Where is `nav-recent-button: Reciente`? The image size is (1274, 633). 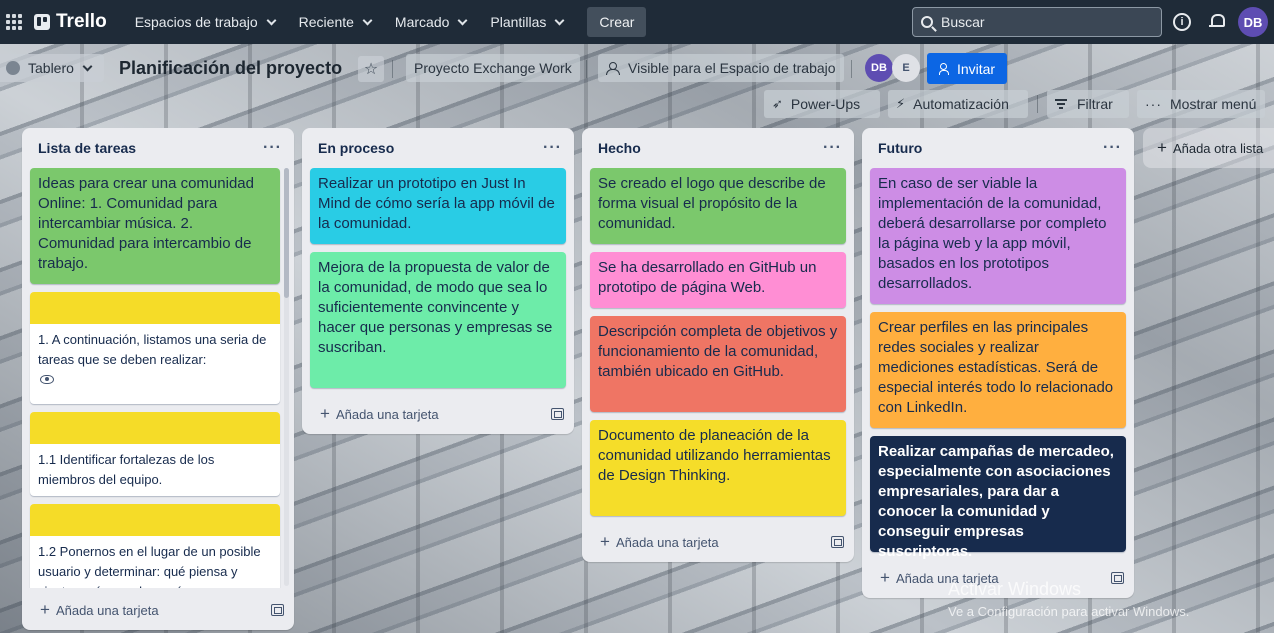 nav-recent-button: Reciente is located at coordinates (335, 22).